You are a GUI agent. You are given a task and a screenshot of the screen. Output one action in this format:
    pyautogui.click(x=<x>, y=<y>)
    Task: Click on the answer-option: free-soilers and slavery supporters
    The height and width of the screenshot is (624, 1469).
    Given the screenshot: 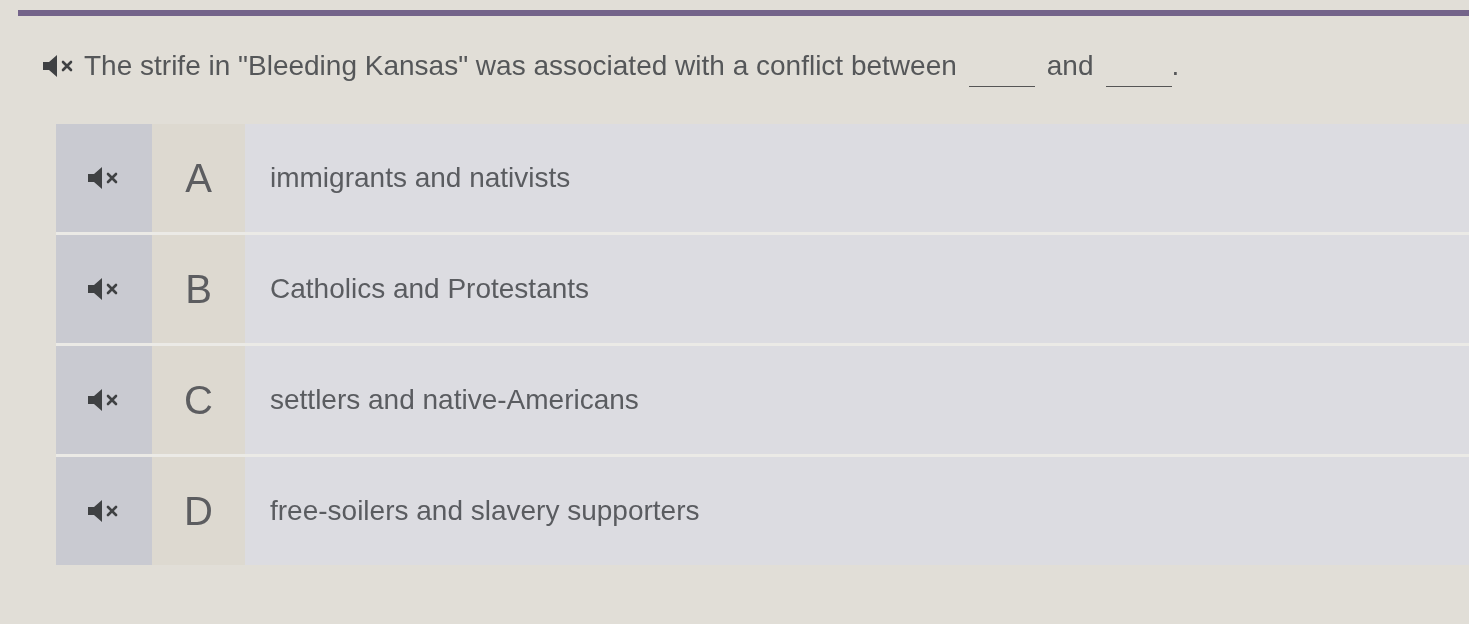 What is the action you would take?
    pyautogui.click(x=857, y=511)
    